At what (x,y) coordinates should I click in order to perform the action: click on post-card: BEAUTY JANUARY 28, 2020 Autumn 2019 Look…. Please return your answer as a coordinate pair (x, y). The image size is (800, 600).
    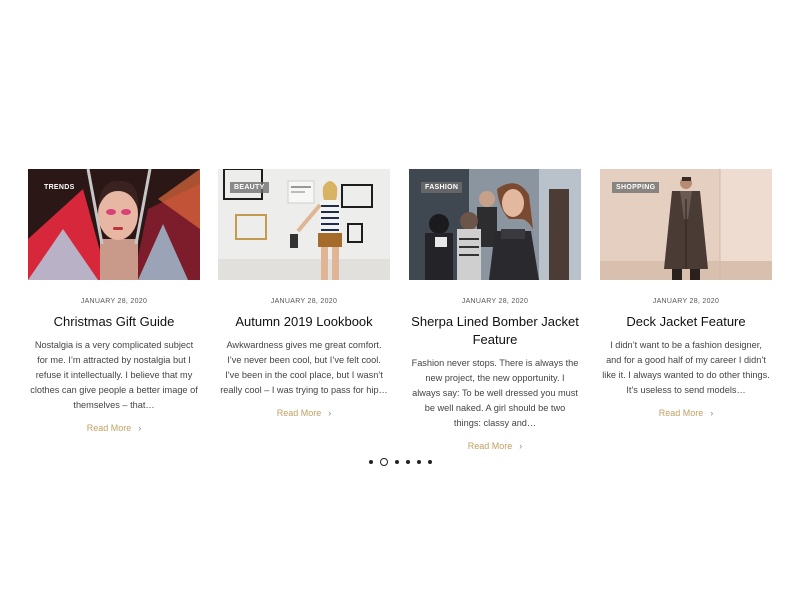
    Looking at the image, I should click on (304, 295).